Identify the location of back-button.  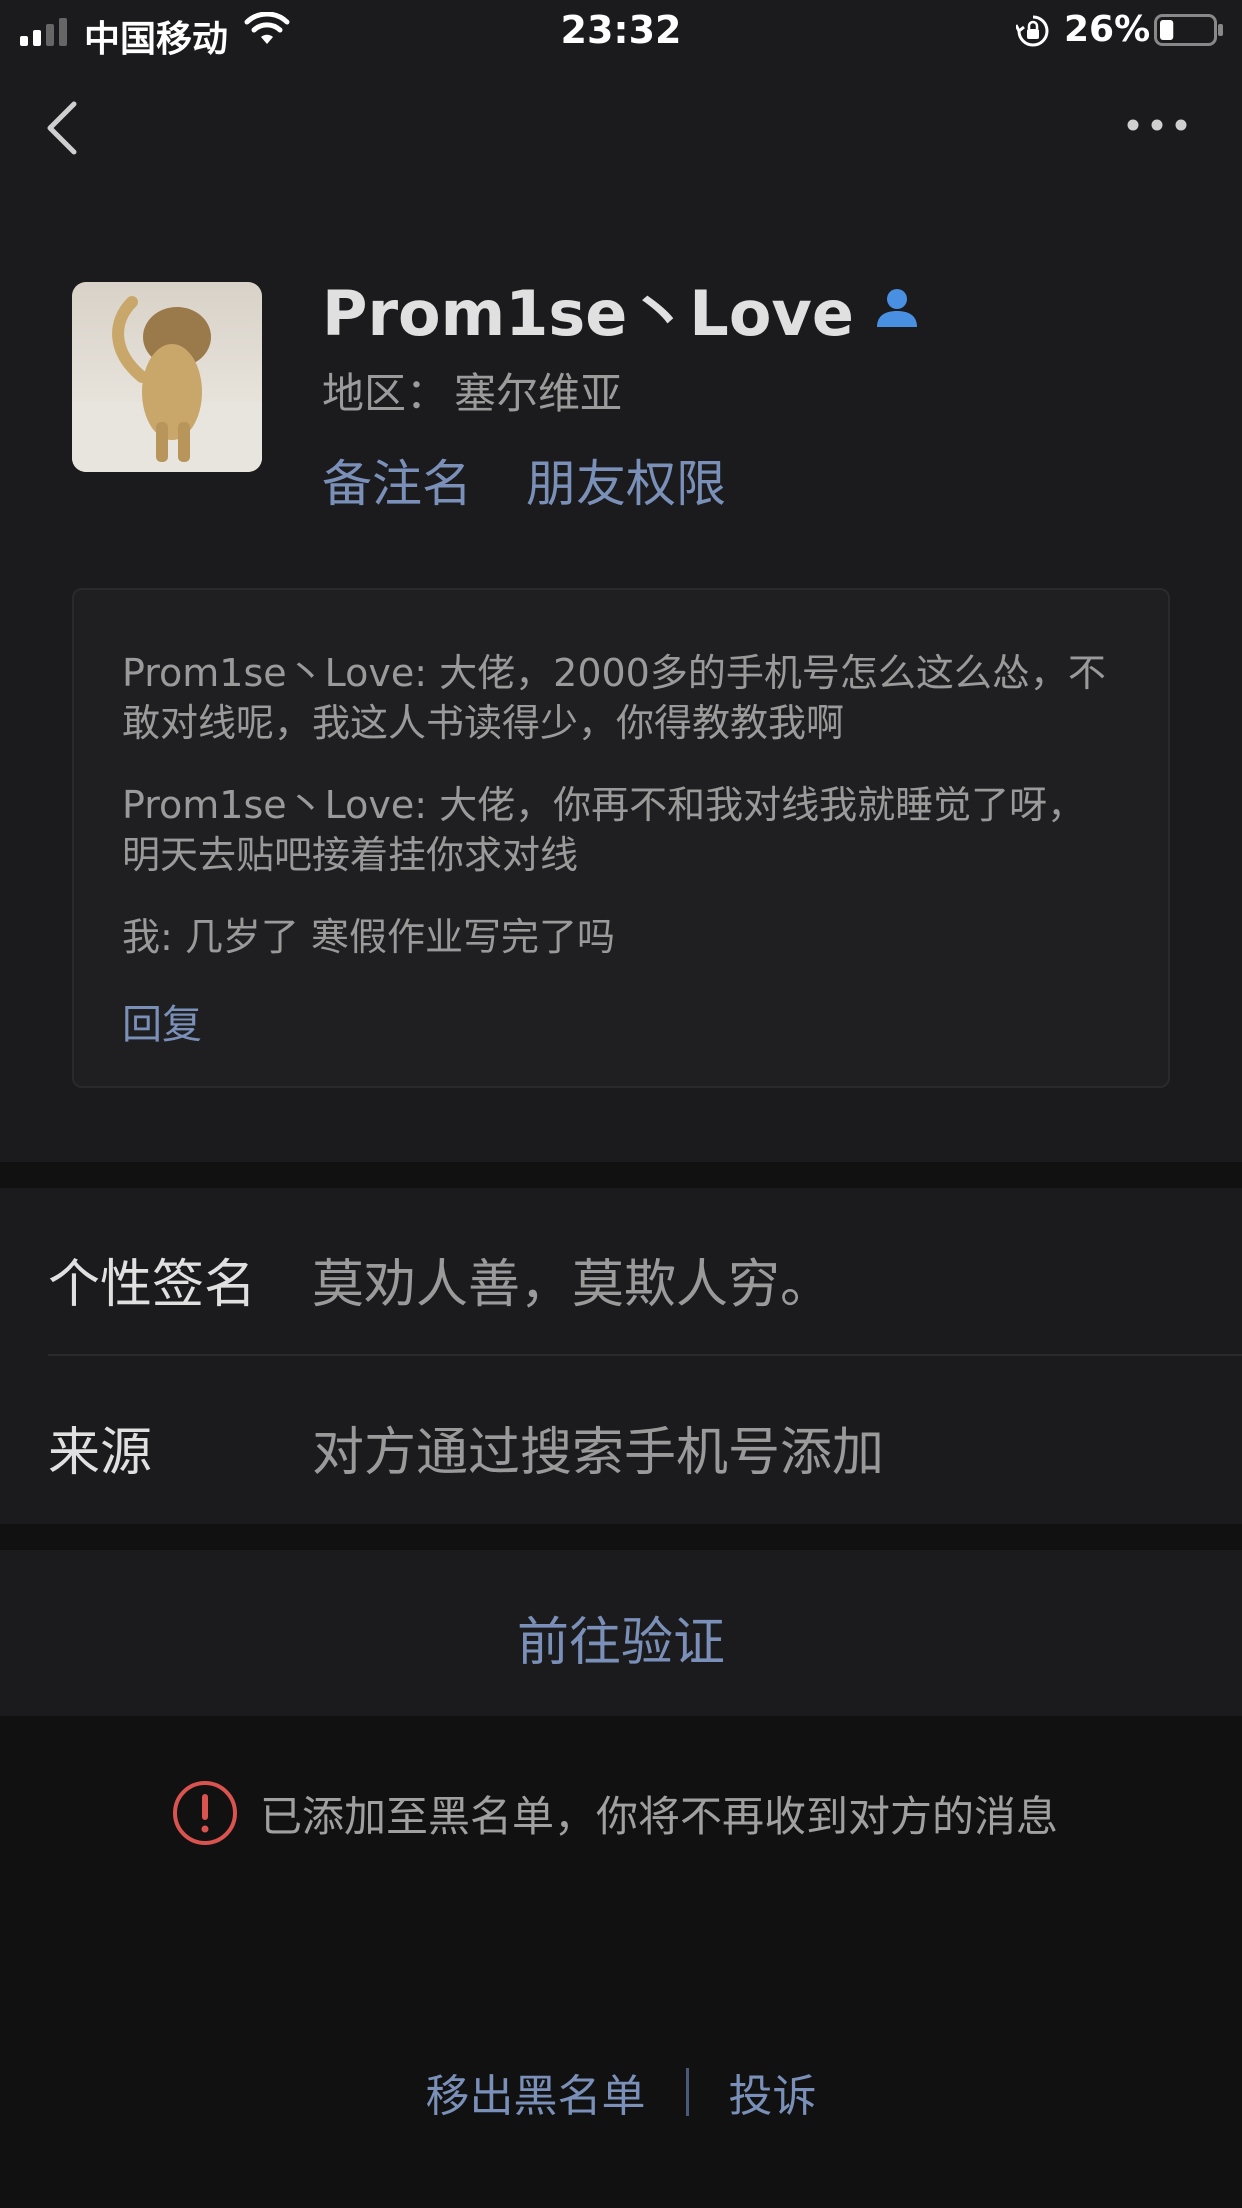
(65, 128).